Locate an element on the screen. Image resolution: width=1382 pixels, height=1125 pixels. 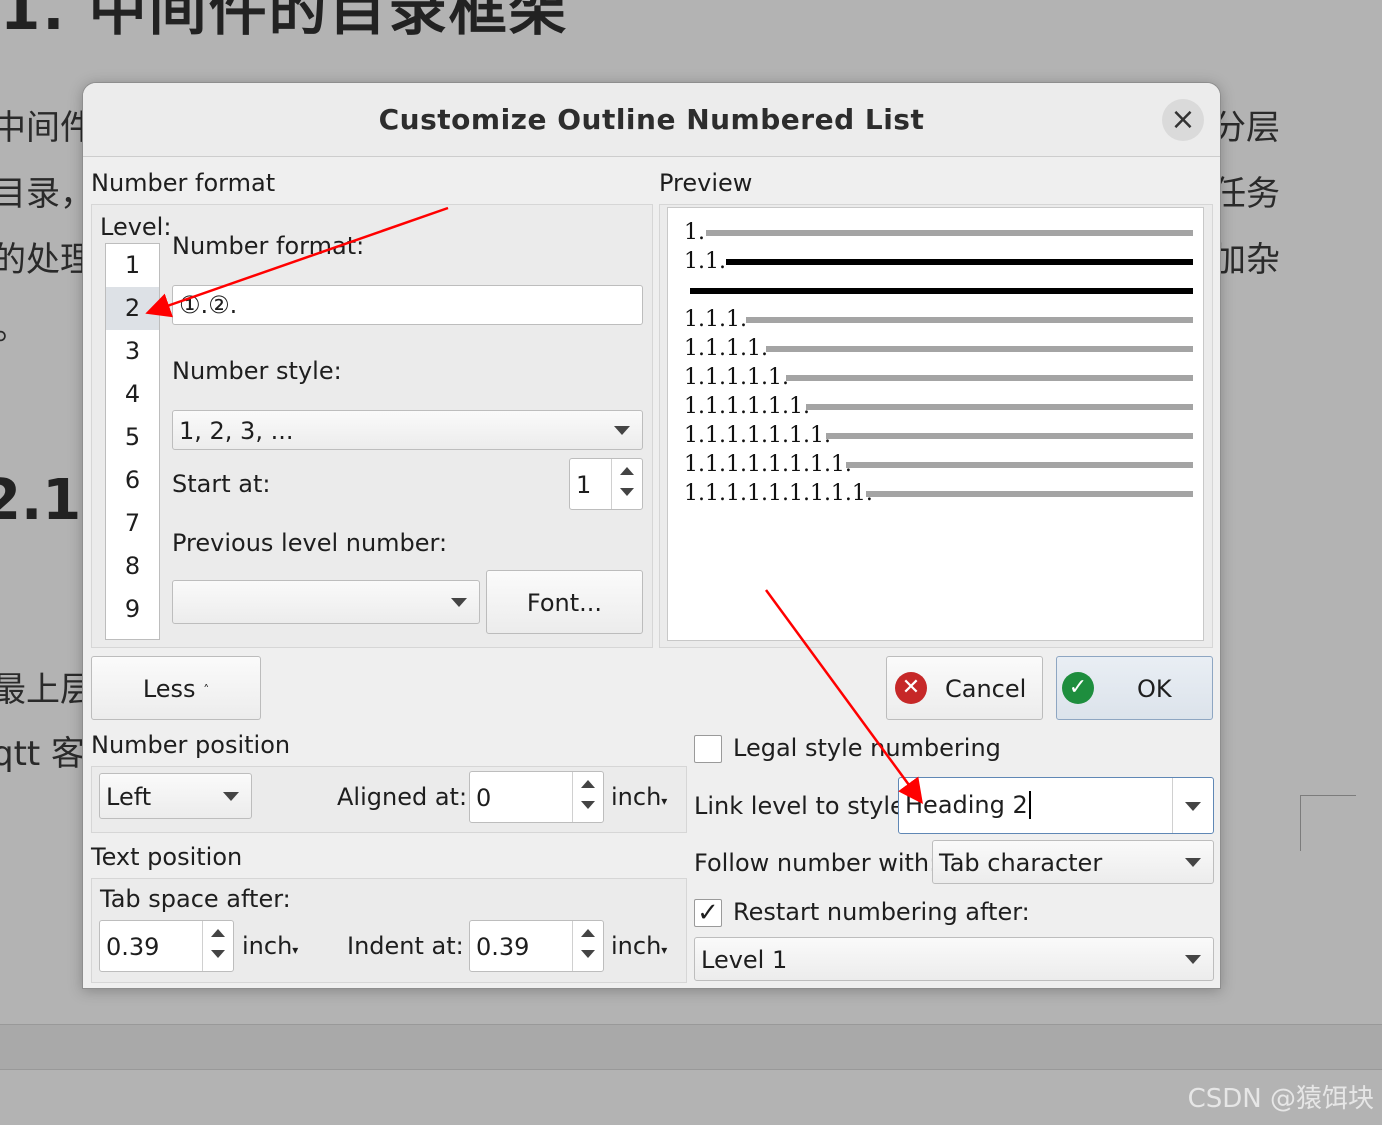
annotation-arrow-level is located at coordinates (297, 262).